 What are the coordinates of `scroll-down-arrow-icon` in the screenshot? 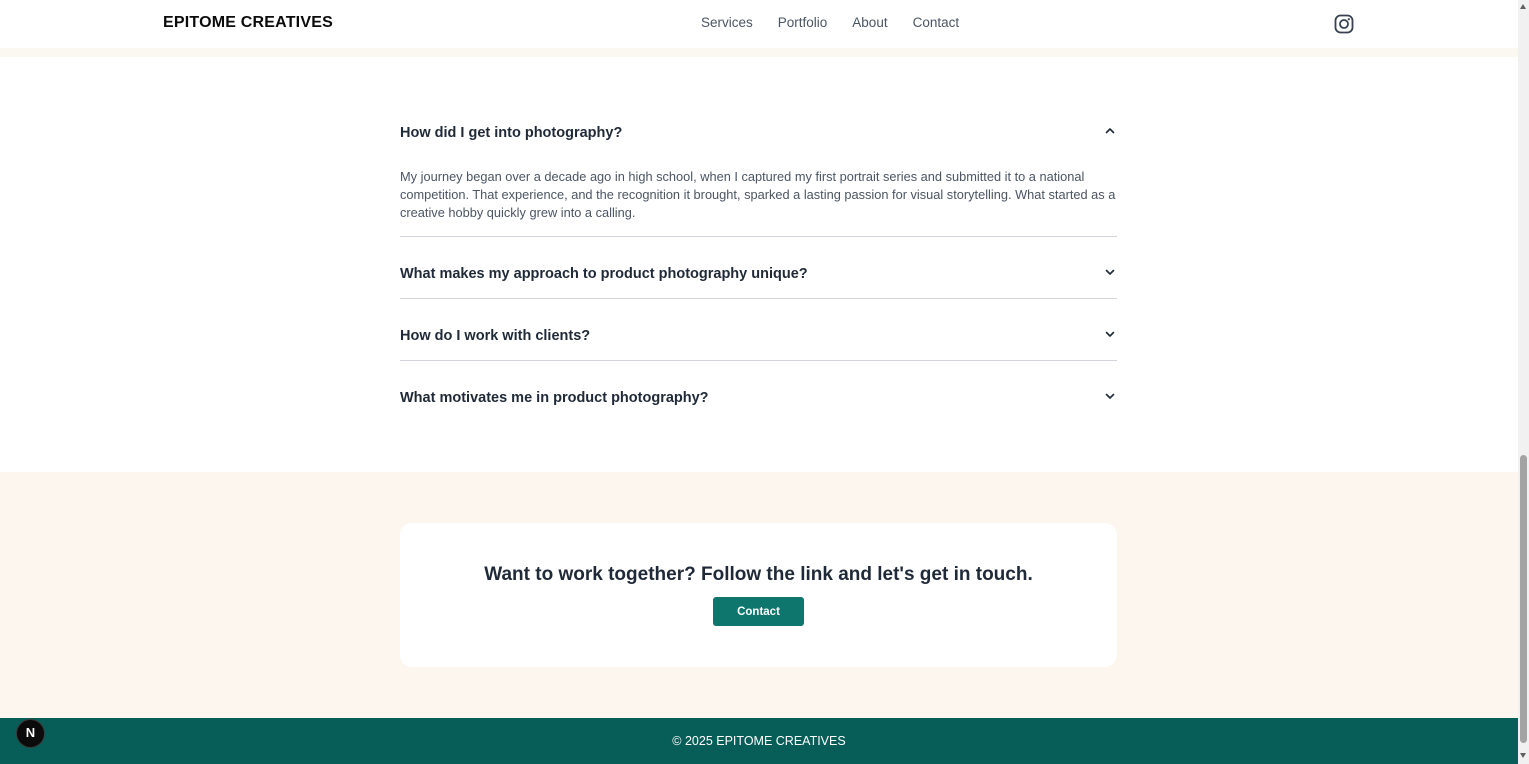 It's located at (1523, 755).